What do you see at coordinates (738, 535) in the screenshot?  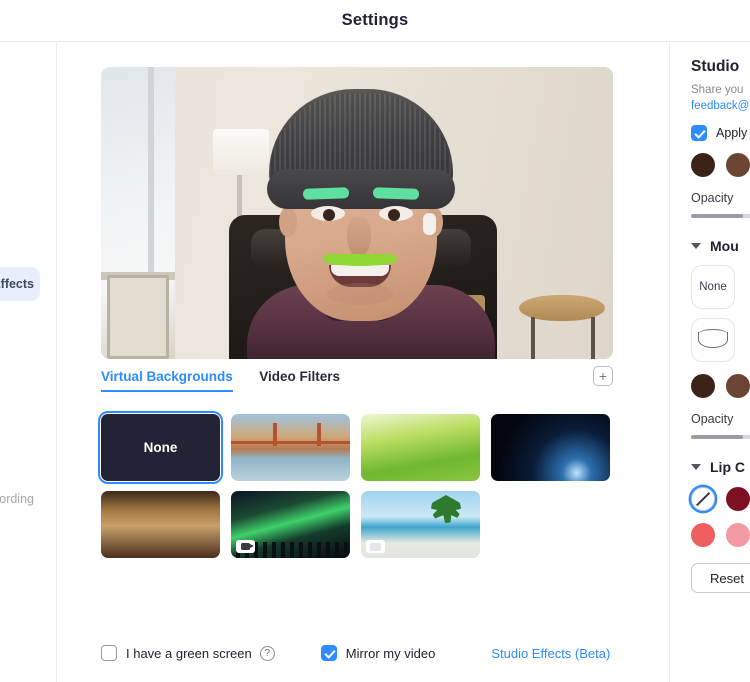 I see `lip-color-swatch-pink` at bounding box center [738, 535].